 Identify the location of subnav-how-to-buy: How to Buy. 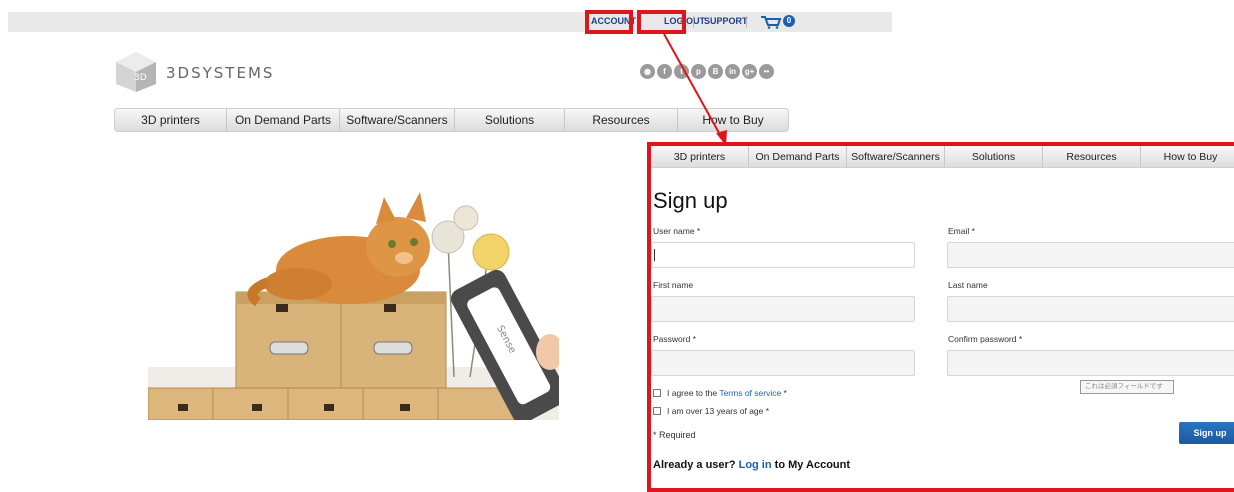
(1187, 157).